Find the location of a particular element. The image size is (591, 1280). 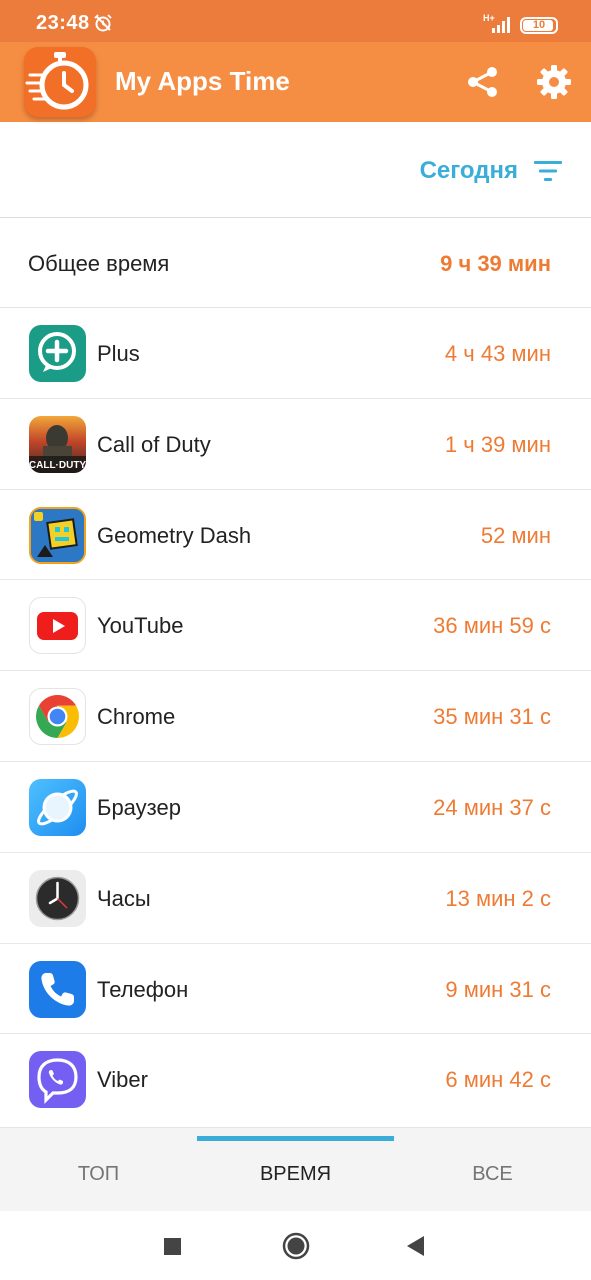

filter-icon is located at coordinates (548, 171).